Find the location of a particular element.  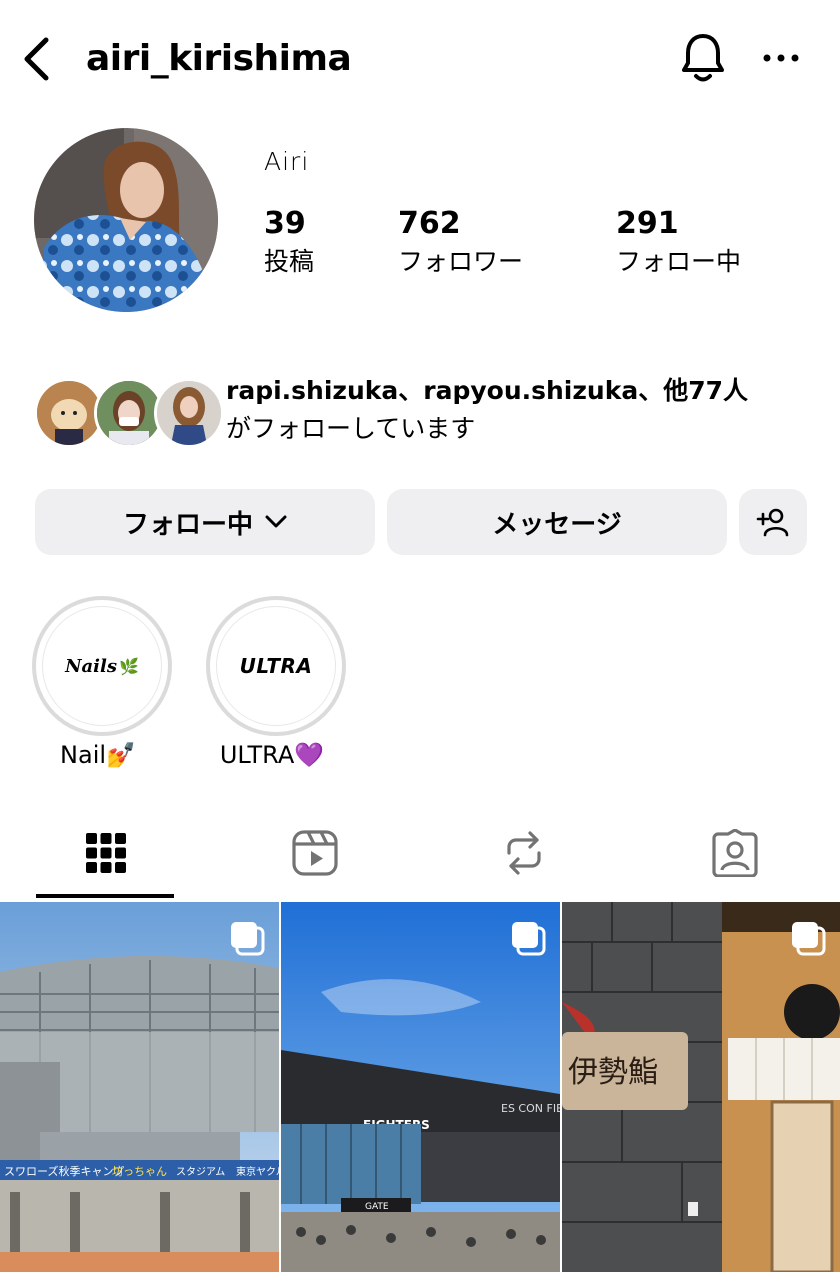

banner-text: 坊っちゃん is located at coordinates (139, 1171).